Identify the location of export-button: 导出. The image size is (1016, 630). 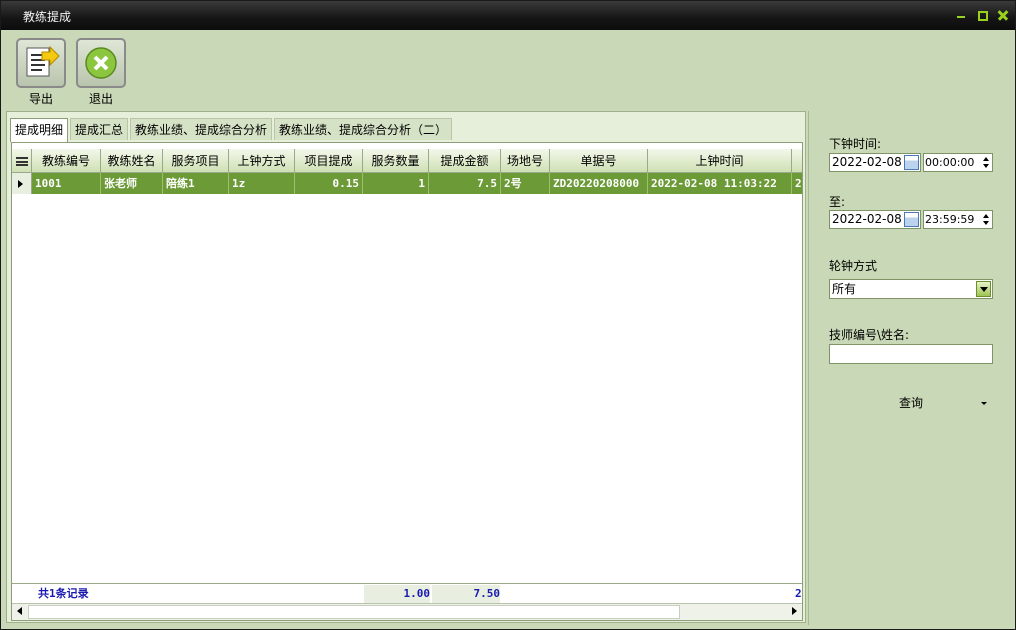
(41, 72).